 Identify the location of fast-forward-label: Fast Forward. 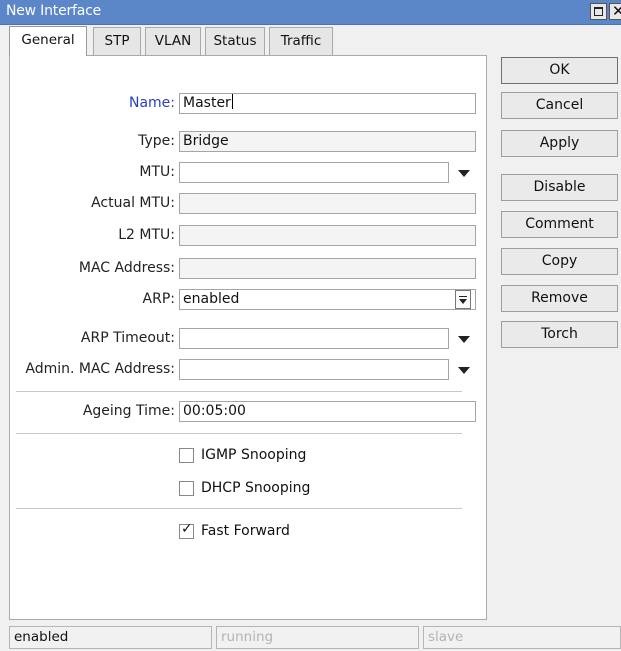
(245, 531).